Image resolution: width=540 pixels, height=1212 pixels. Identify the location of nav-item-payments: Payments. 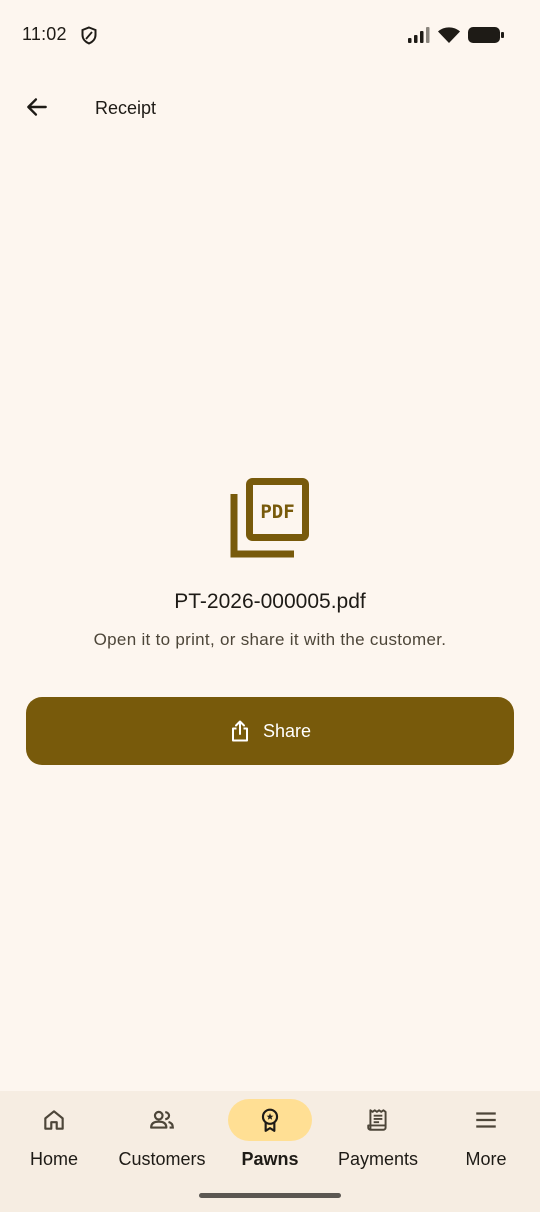
(378, 1141).